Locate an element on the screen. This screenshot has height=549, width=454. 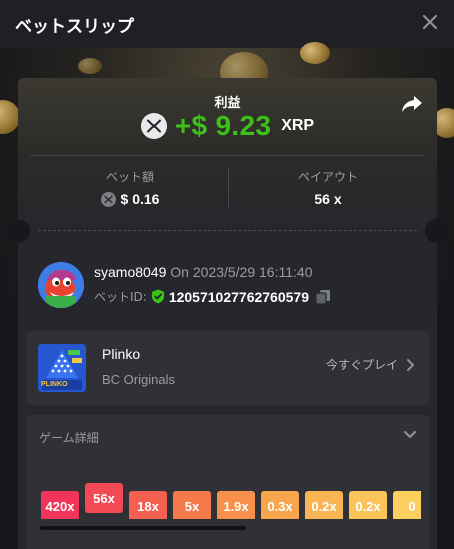
avatar-image is located at coordinates (61, 285).